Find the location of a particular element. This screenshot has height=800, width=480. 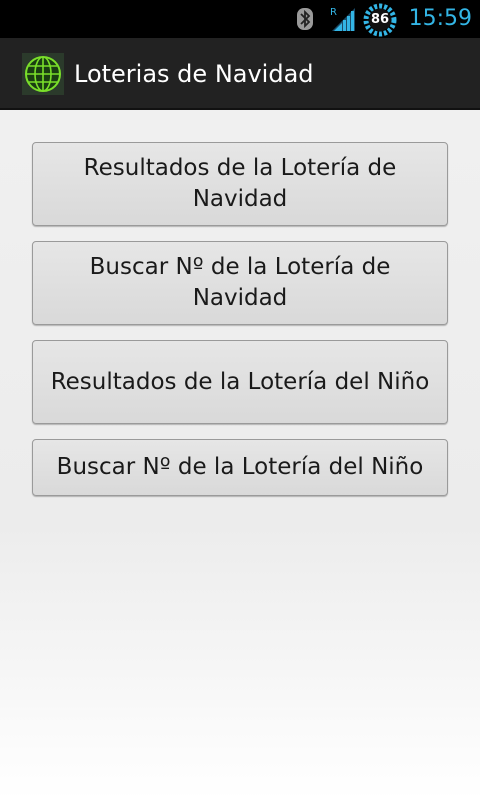

button-label: Buscar Nº de la Lotería del Niño is located at coordinates (240, 467).